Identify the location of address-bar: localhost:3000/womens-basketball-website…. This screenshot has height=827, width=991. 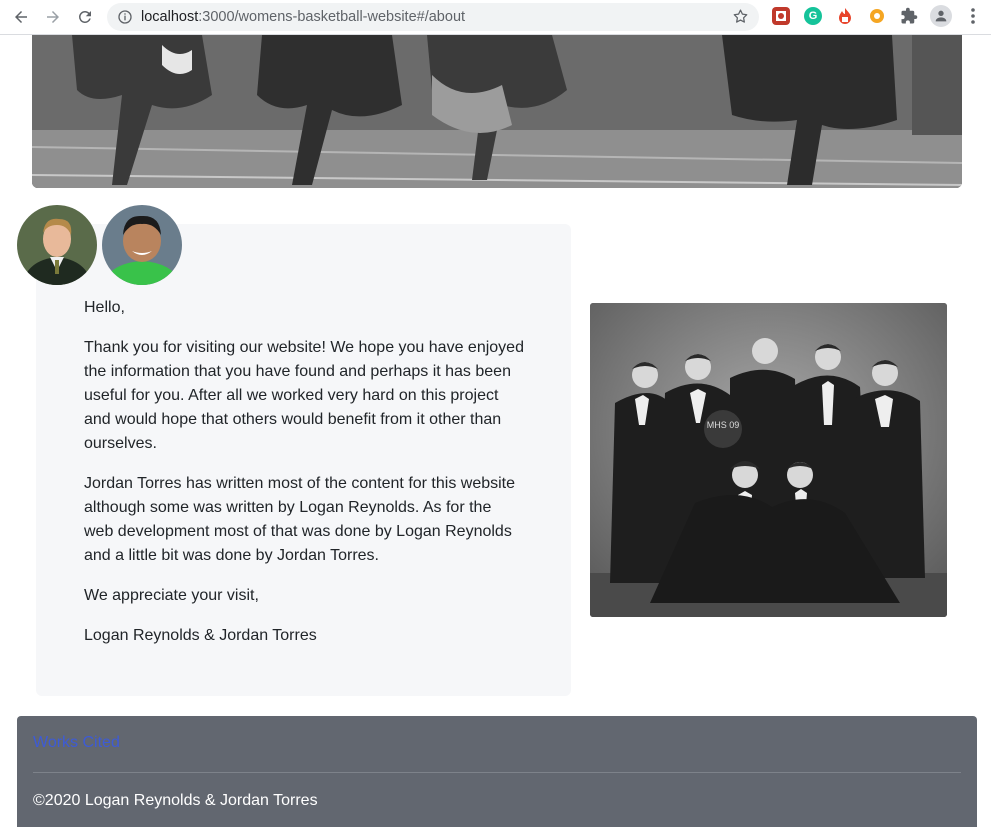
(433, 17).